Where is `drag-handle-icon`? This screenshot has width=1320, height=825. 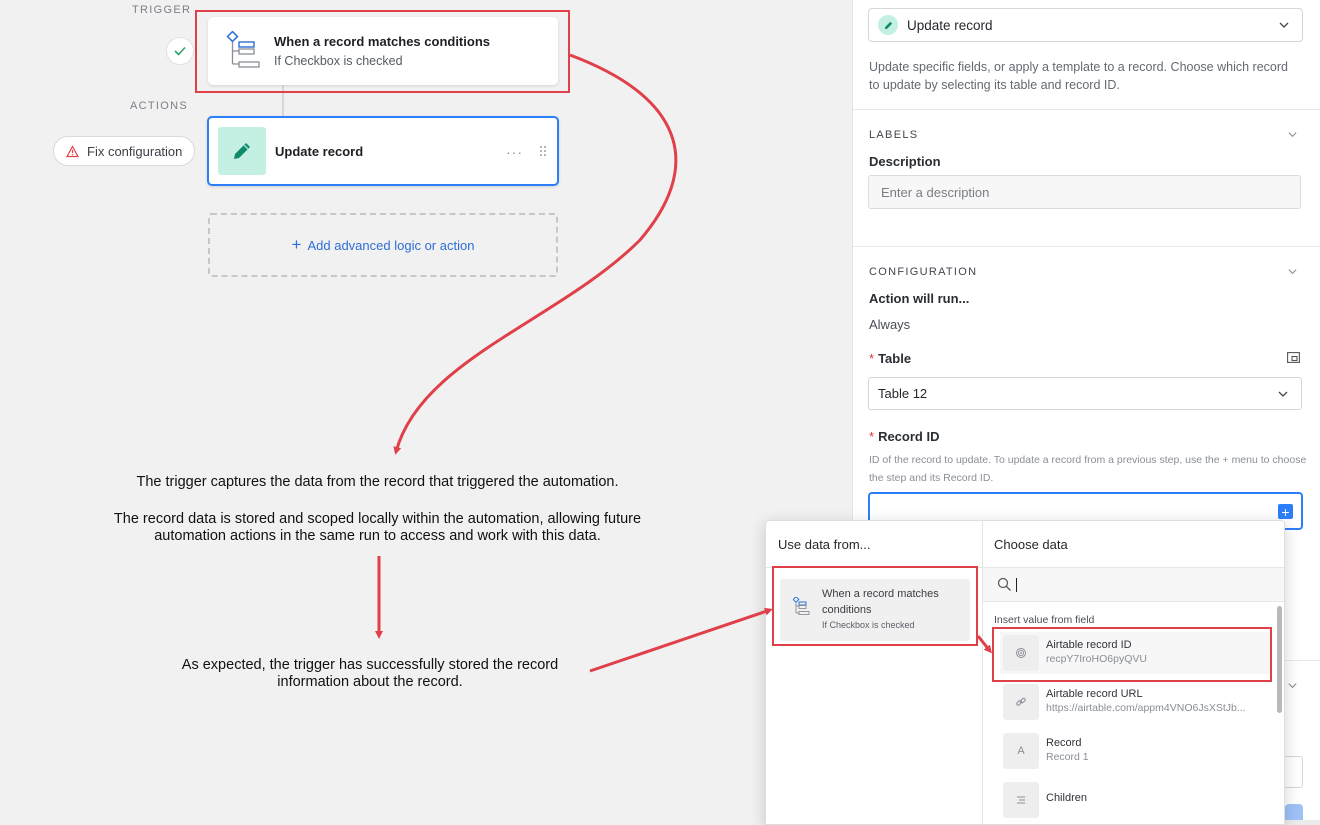
drag-handle-icon is located at coordinates (543, 151).